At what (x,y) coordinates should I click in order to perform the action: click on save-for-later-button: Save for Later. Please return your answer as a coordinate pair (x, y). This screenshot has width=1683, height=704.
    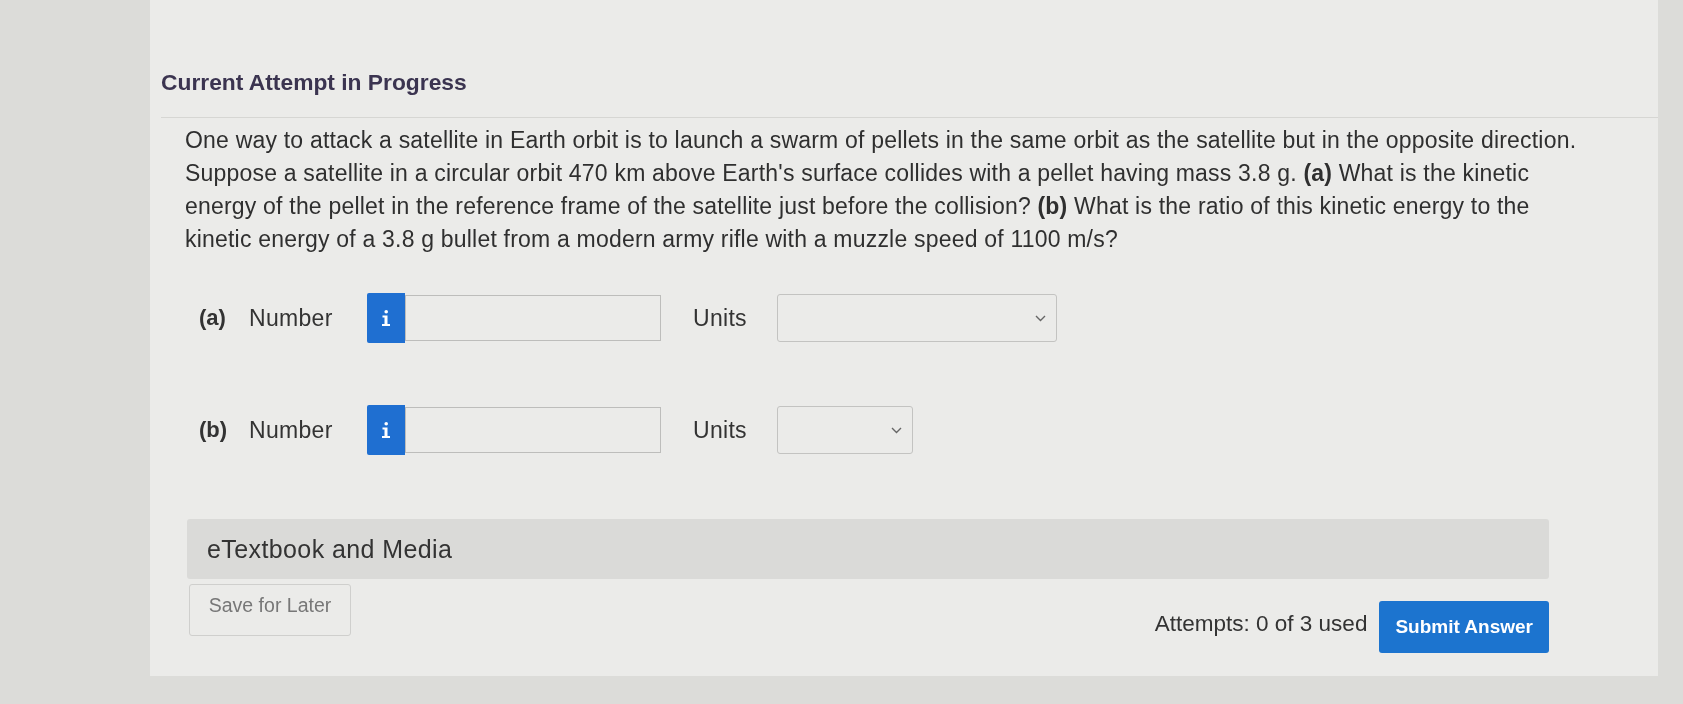
    Looking at the image, I should click on (270, 610).